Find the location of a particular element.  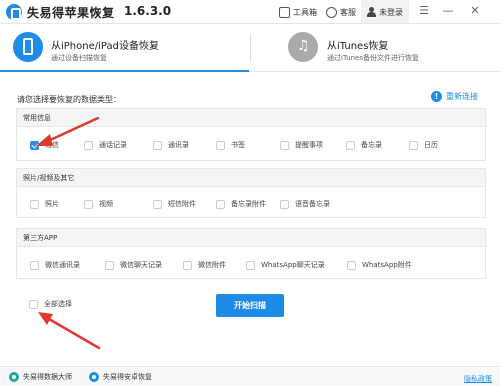

option-wechat-contacts: 微信通讯录 is located at coordinates (55, 265).